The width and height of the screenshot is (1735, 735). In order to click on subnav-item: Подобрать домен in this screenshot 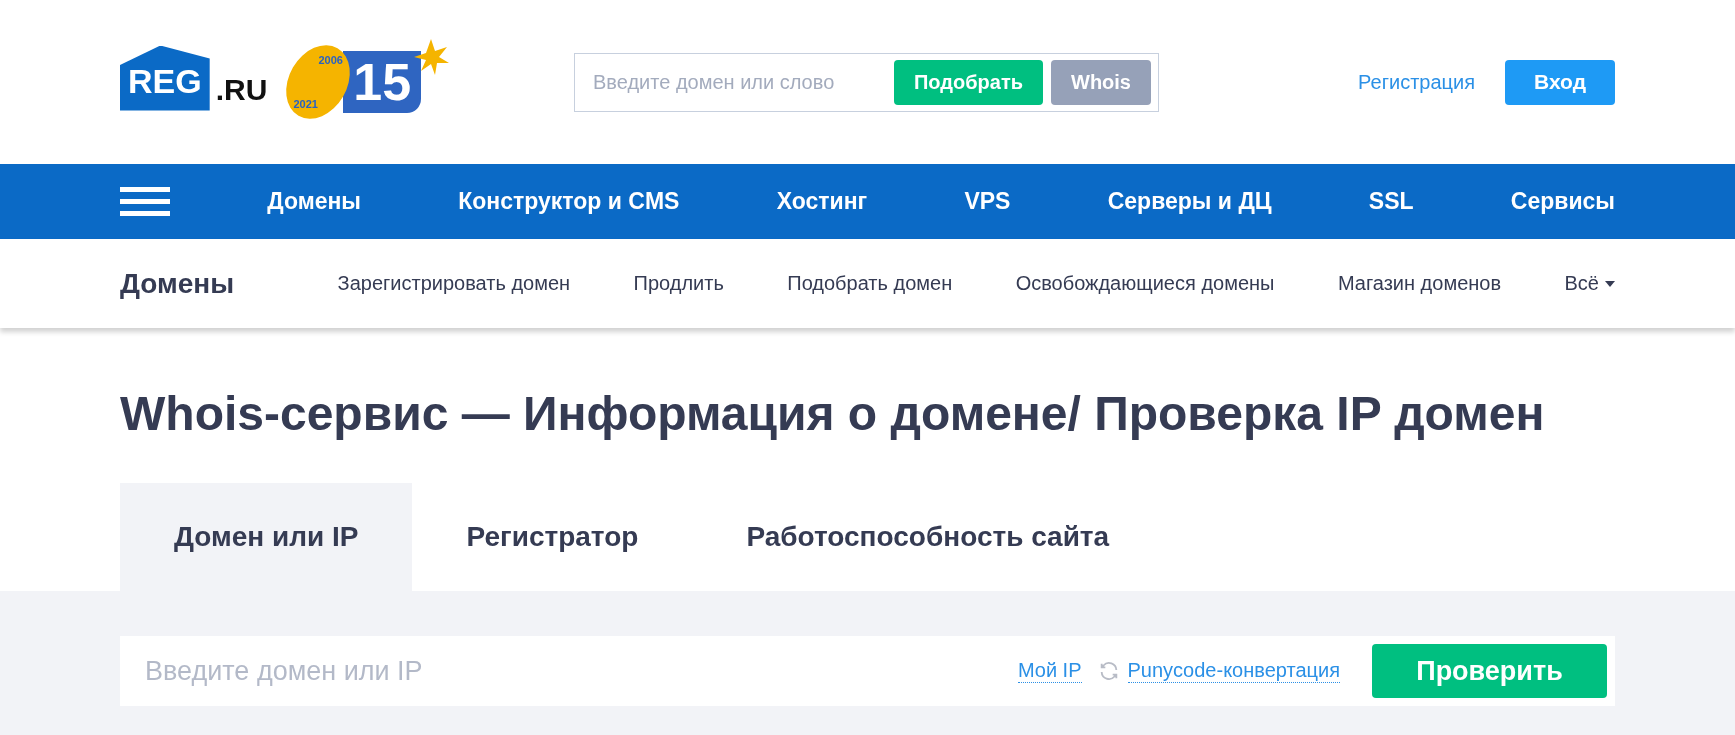, I will do `click(870, 283)`.